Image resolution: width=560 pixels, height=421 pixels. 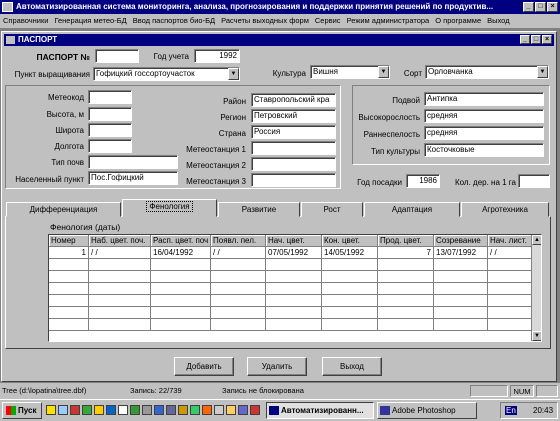 I want to click on soil-field, so click(x=133, y=162).